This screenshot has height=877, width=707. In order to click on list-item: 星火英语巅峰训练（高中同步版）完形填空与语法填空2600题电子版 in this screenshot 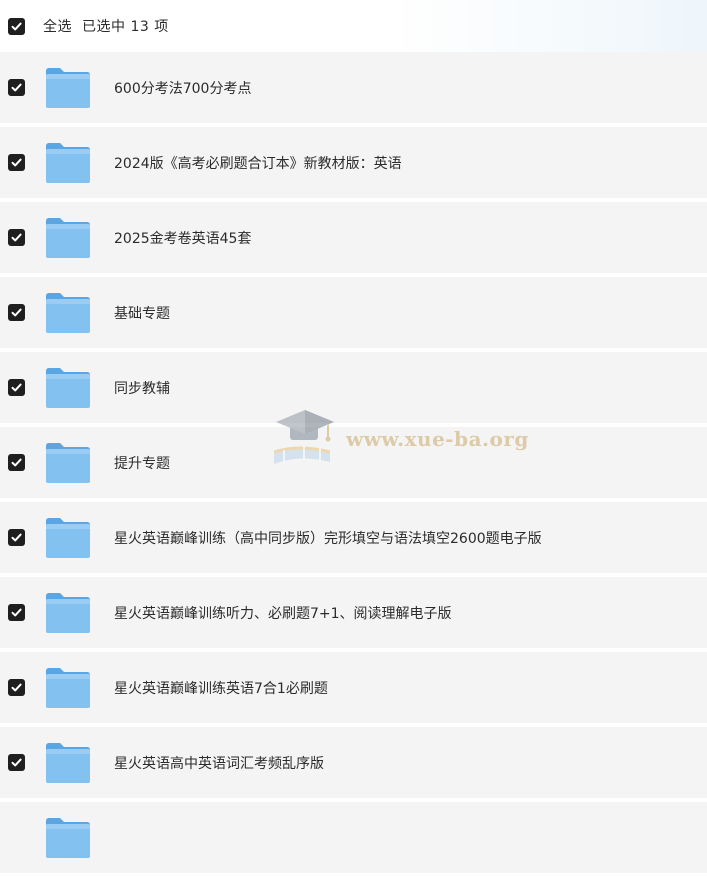, I will do `click(353, 537)`.